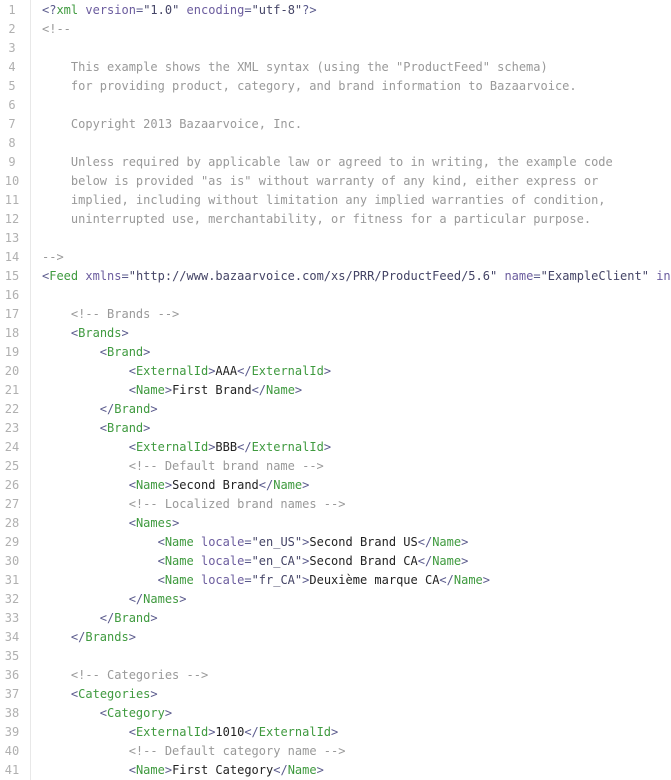 The width and height of the screenshot is (671, 780). I want to click on tag-name: Brands, so click(107, 637).